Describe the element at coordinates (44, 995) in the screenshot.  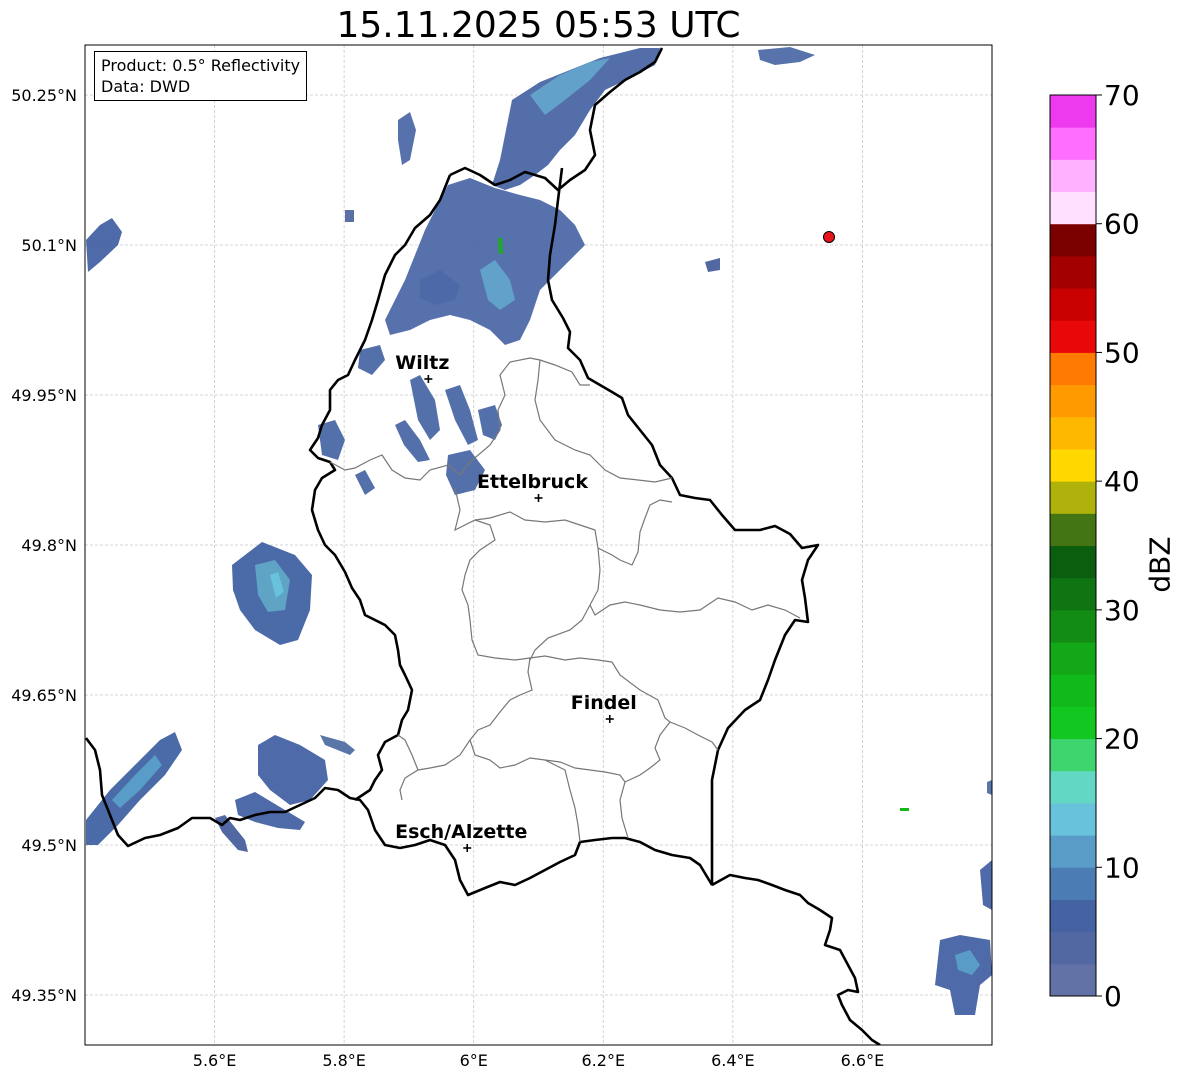
I see `y-tick-label: 49.35°N` at that location.